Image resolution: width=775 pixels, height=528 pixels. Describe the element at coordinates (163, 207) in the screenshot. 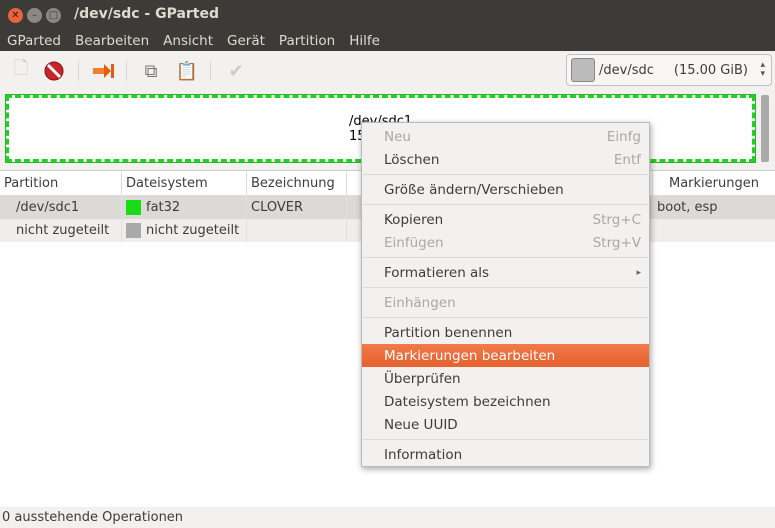

I see `cell-fs: fat32` at that location.